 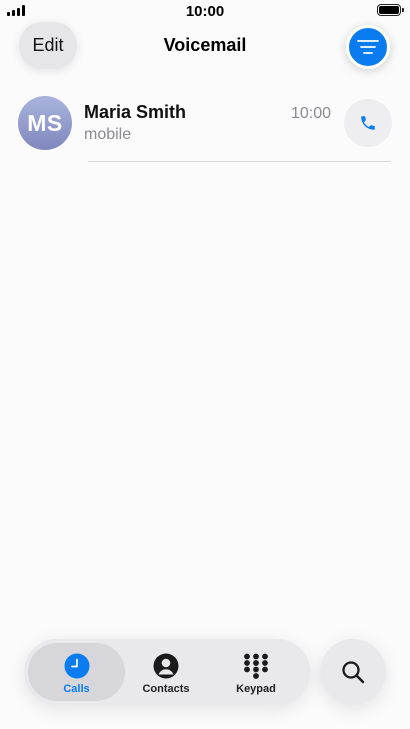 What do you see at coordinates (239, 161) in the screenshot?
I see `row-divider` at bounding box center [239, 161].